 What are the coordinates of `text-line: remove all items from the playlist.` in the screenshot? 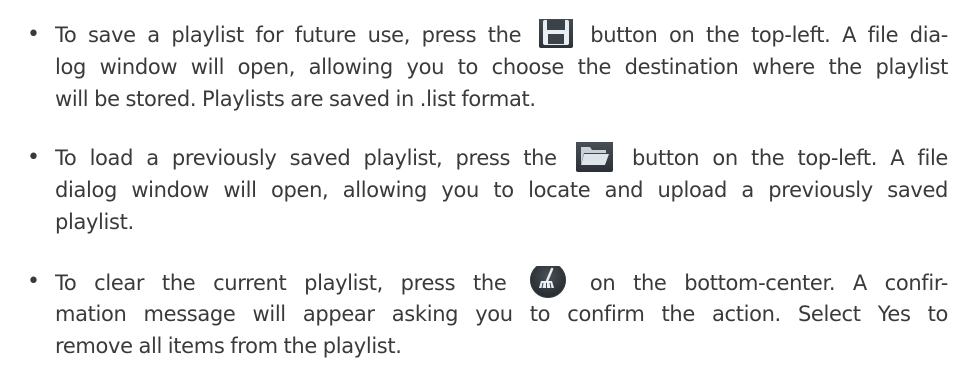 It's located at (228, 346).